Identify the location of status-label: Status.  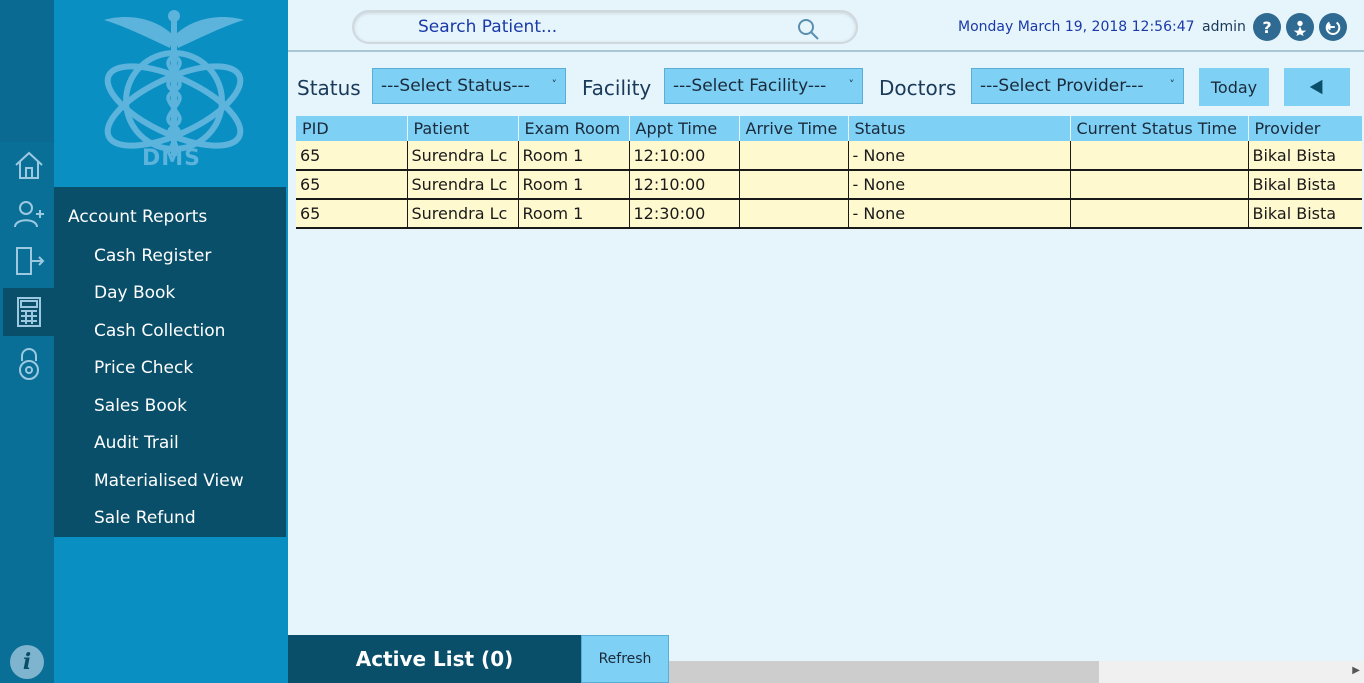
(329, 88).